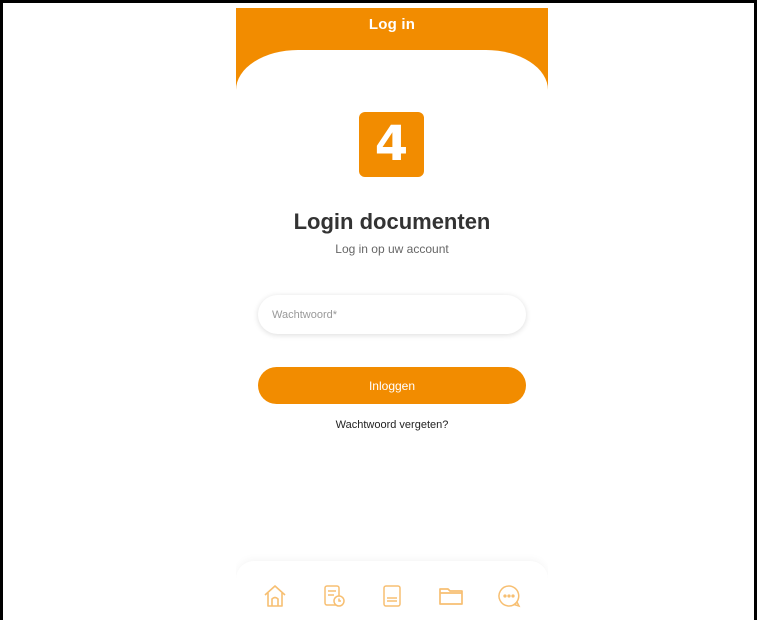 The height and width of the screenshot is (620, 757). What do you see at coordinates (392, 24) in the screenshot?
I see `header-title: Log in` at bounding box center [392, 24].